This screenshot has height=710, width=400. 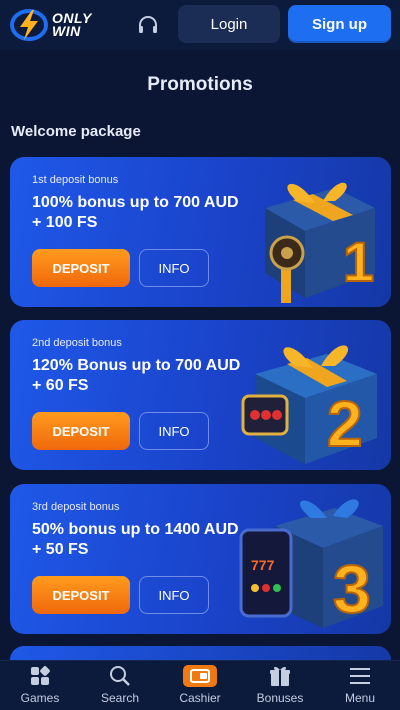 I want to click on gift-icon, so click(x=280, y=676).